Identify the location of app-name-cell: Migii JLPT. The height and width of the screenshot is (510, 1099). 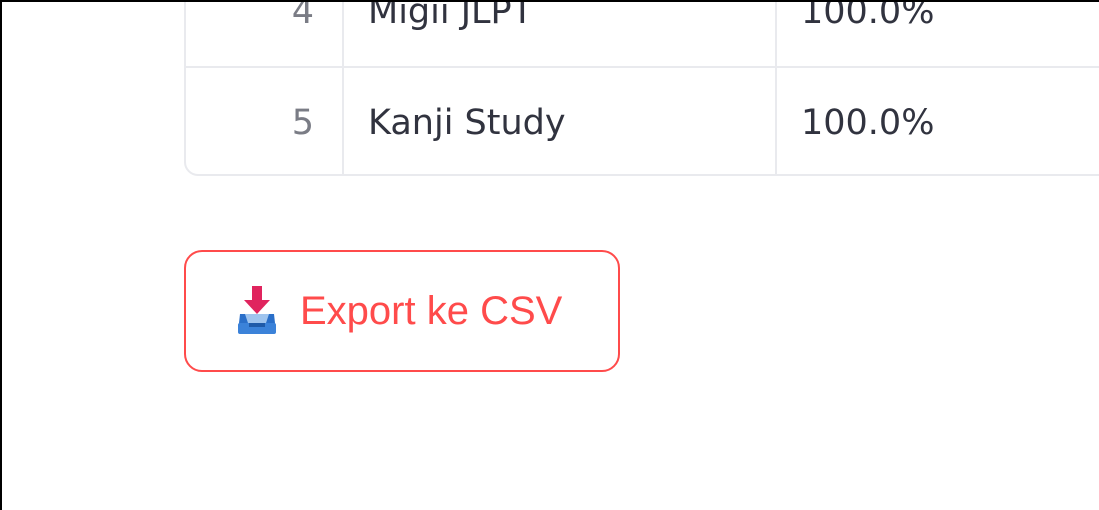
(560, 33).